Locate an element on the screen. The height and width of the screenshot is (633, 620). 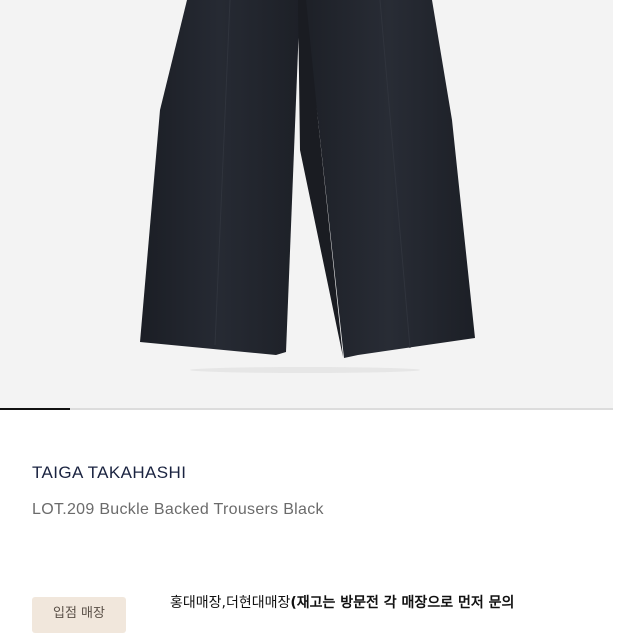
gallery-progress-track is located at coordinates (306, 409).